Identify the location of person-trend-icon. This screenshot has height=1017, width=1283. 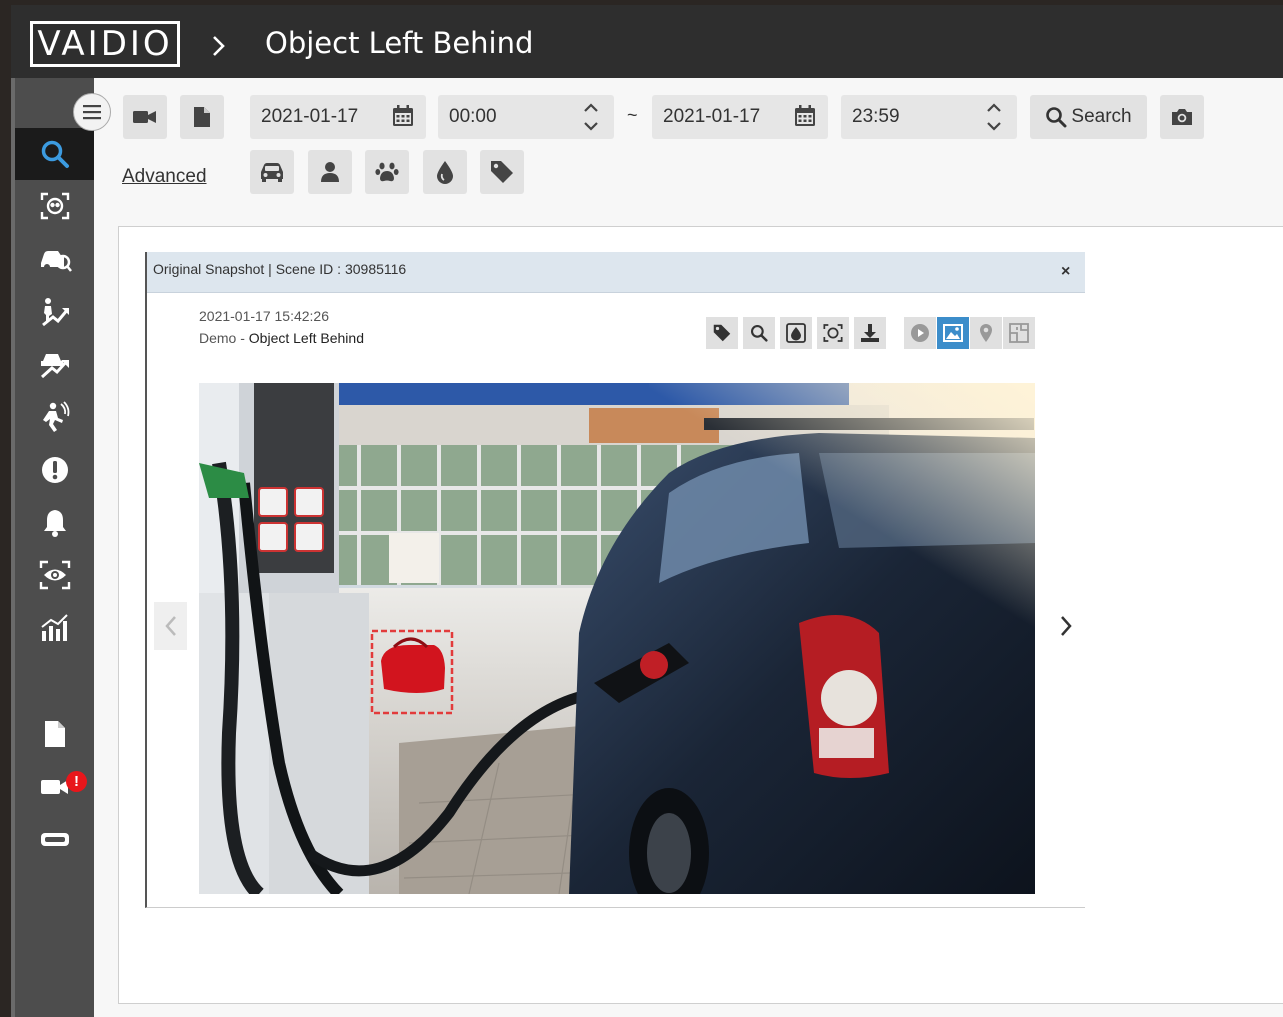
(54, 312).